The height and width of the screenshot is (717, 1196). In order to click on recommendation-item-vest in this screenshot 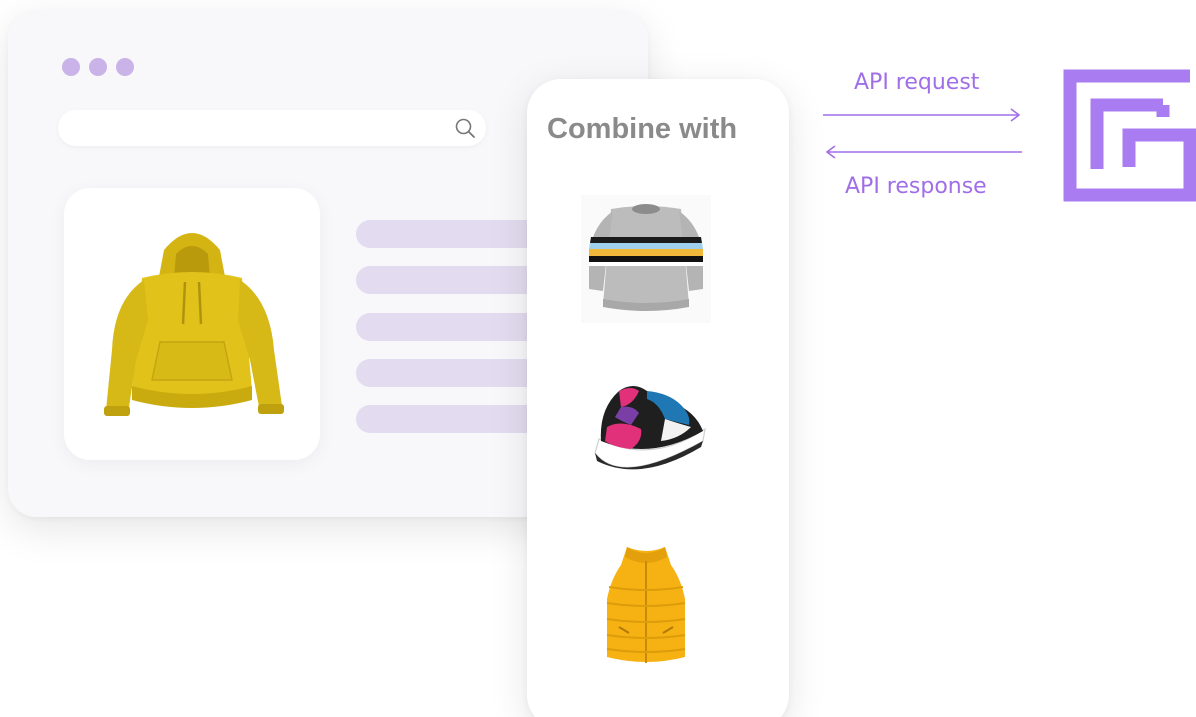, I will do `click(646, 606)`.